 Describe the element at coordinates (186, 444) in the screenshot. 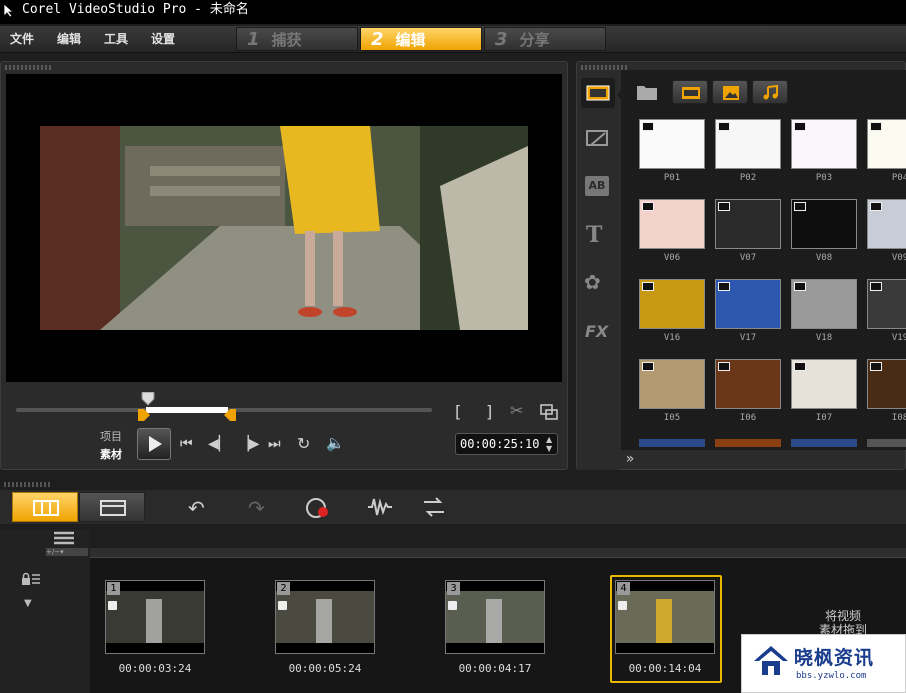

I see `home-icon: ⏮` at that location.